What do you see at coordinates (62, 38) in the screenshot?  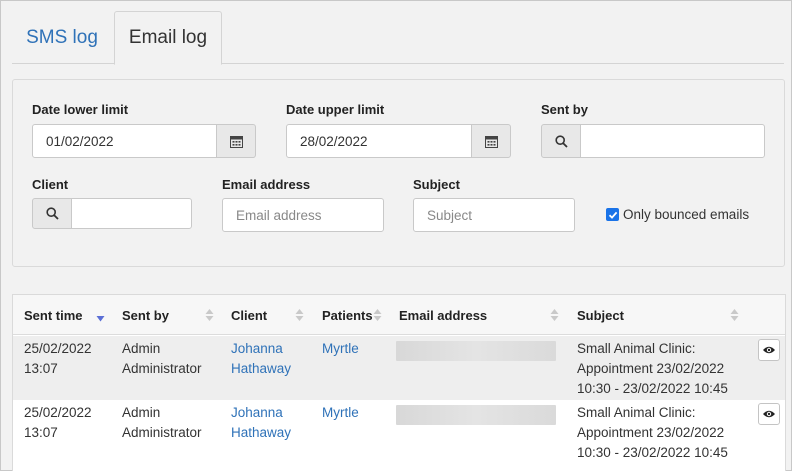 I see `tab-sms-log: SMS log` at bounding box center [62, 38].